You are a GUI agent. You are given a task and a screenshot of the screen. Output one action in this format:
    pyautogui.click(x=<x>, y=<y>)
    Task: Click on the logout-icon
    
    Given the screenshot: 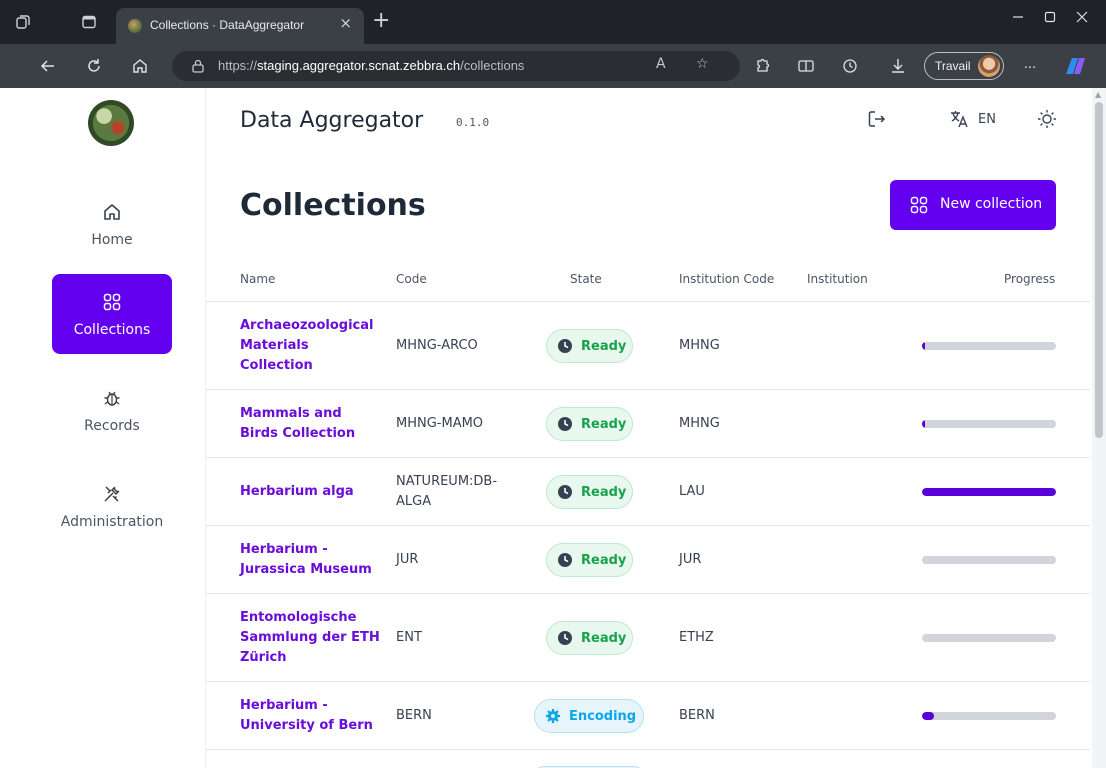 What is the action you would take?
    pyautogui.click(x=877, y=119)
    